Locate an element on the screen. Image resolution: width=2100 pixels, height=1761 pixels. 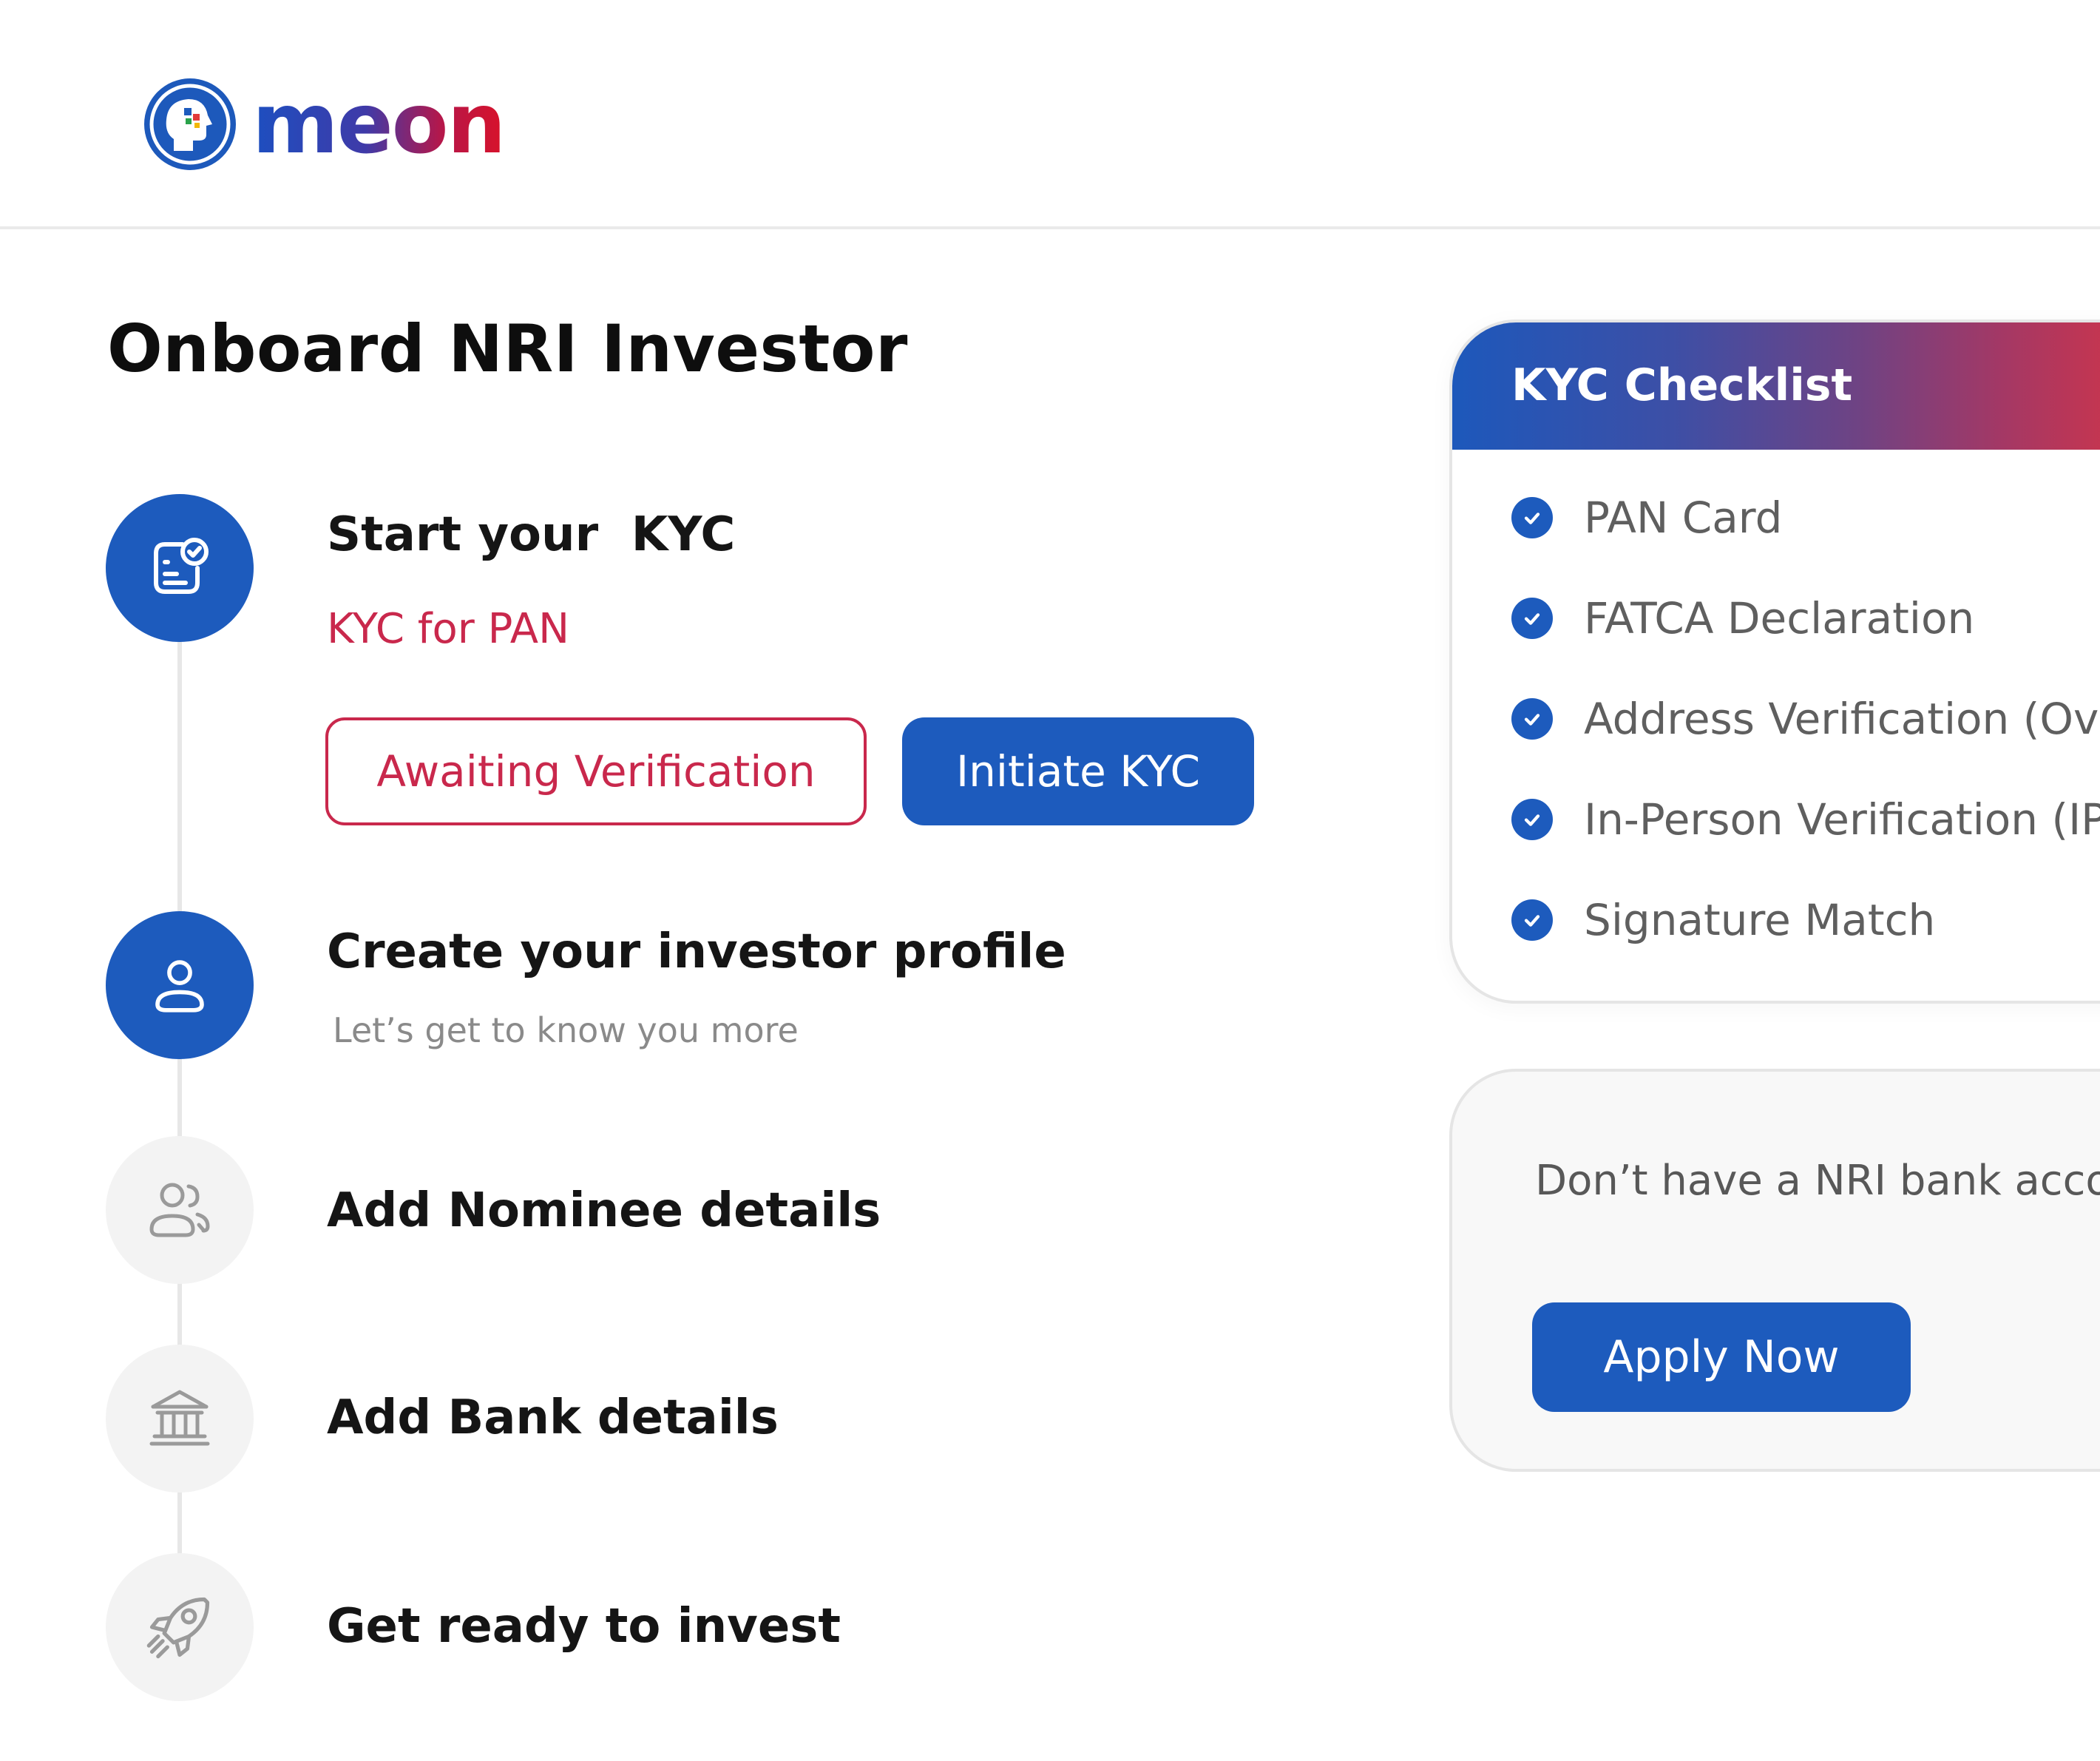
awaiting-verification-status: Awaiting Verification is located at coordinates (596, 771).